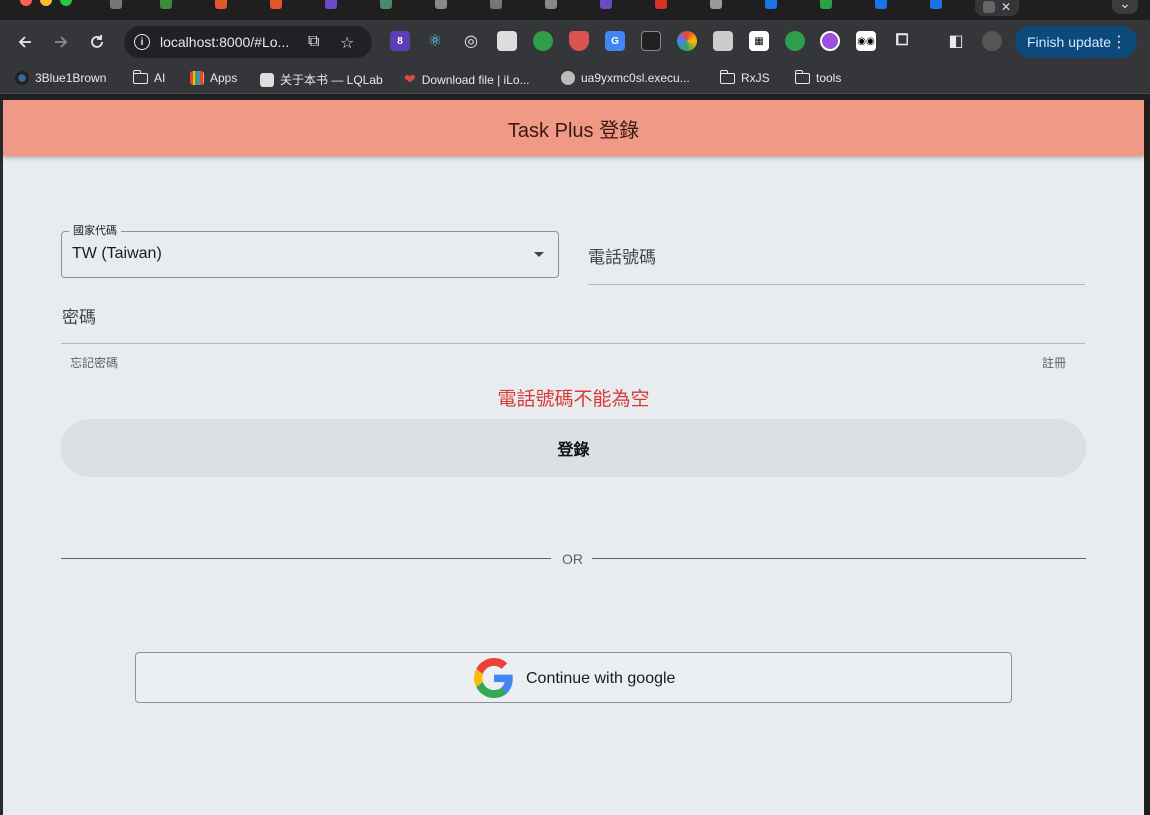  What do you see at coordinates (759, 41) in the screenshot?
I see `qr-code-icon: ▦` at bounding box center [759, 41].